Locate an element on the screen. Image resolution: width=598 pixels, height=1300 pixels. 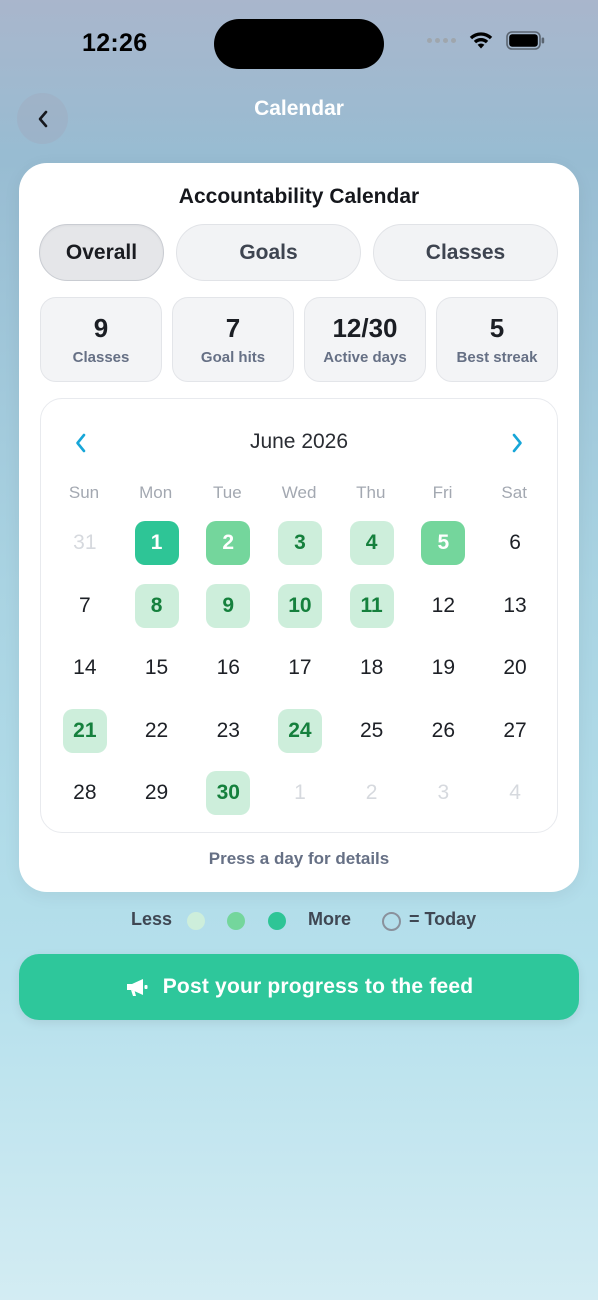
stat-value: 5 is located at coordinates (497, 328).